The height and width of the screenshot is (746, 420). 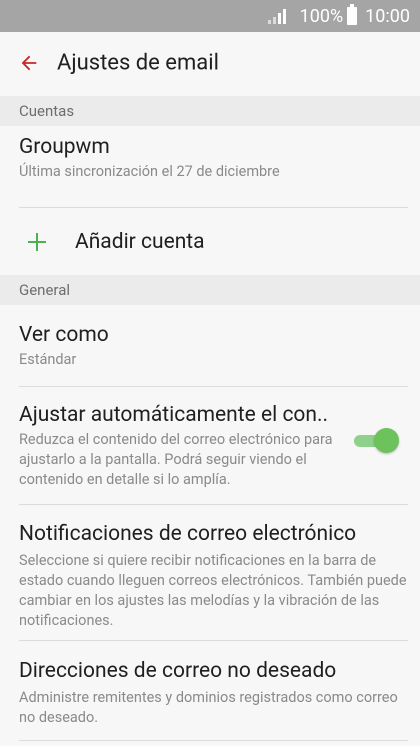 I want to click on section-header-general: General, so click(x=210, y=290).